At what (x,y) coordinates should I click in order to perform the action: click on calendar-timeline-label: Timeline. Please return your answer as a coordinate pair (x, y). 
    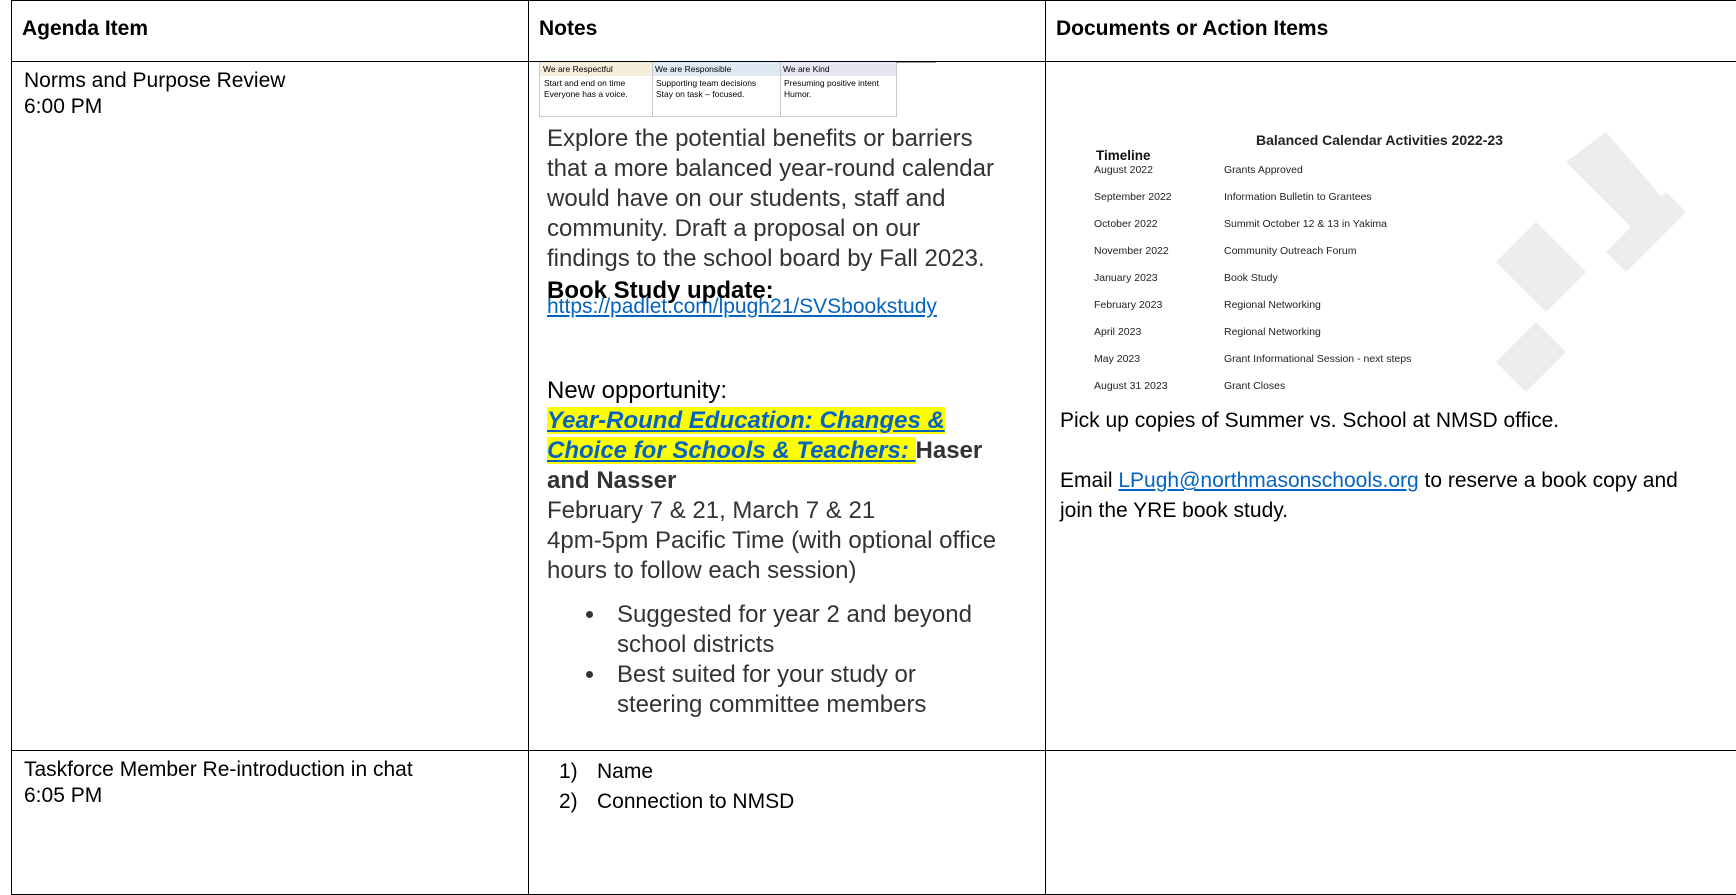
    Looking at the image, I should click on (1123, 155).